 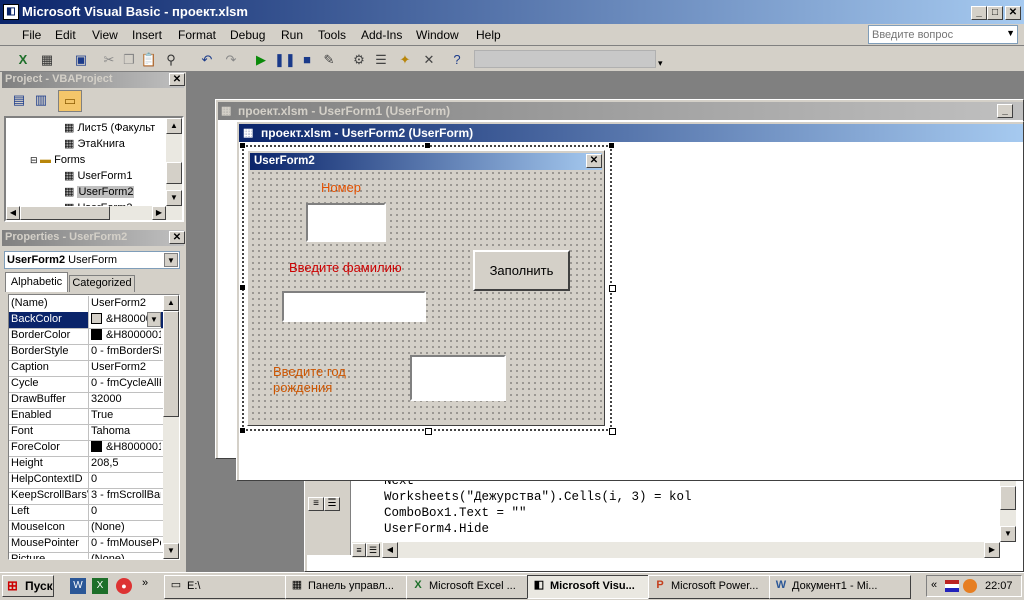 What do you see at coordinates (57, 160) in the screenshot?
I see `tree-item-forms: ⊟ ▬ Forms` at bounding box center [57, 160].